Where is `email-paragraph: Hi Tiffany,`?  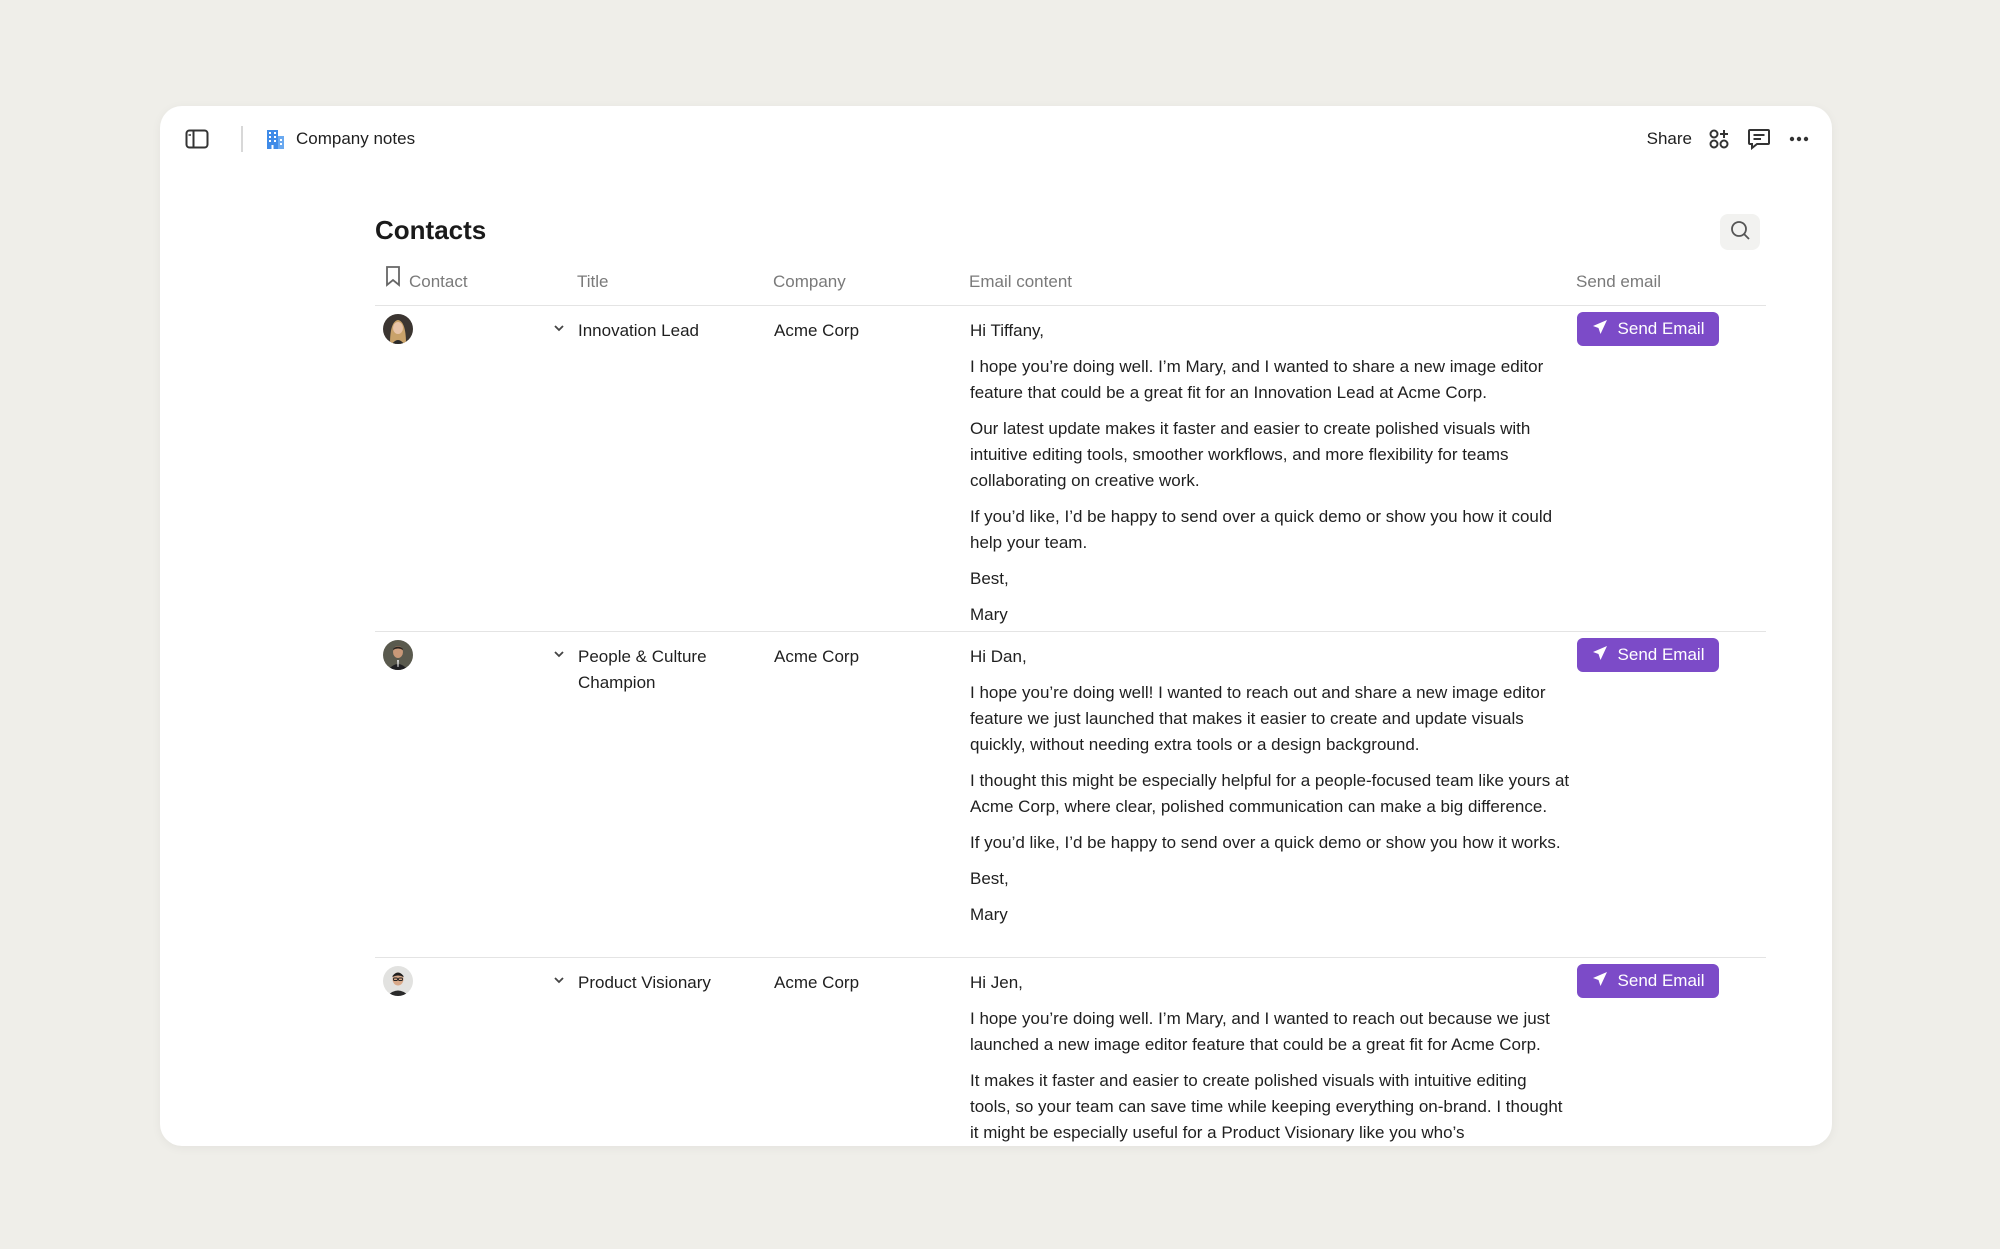
email-paragraph: Hi Tiffany, is located at coordinates (1007, 330).